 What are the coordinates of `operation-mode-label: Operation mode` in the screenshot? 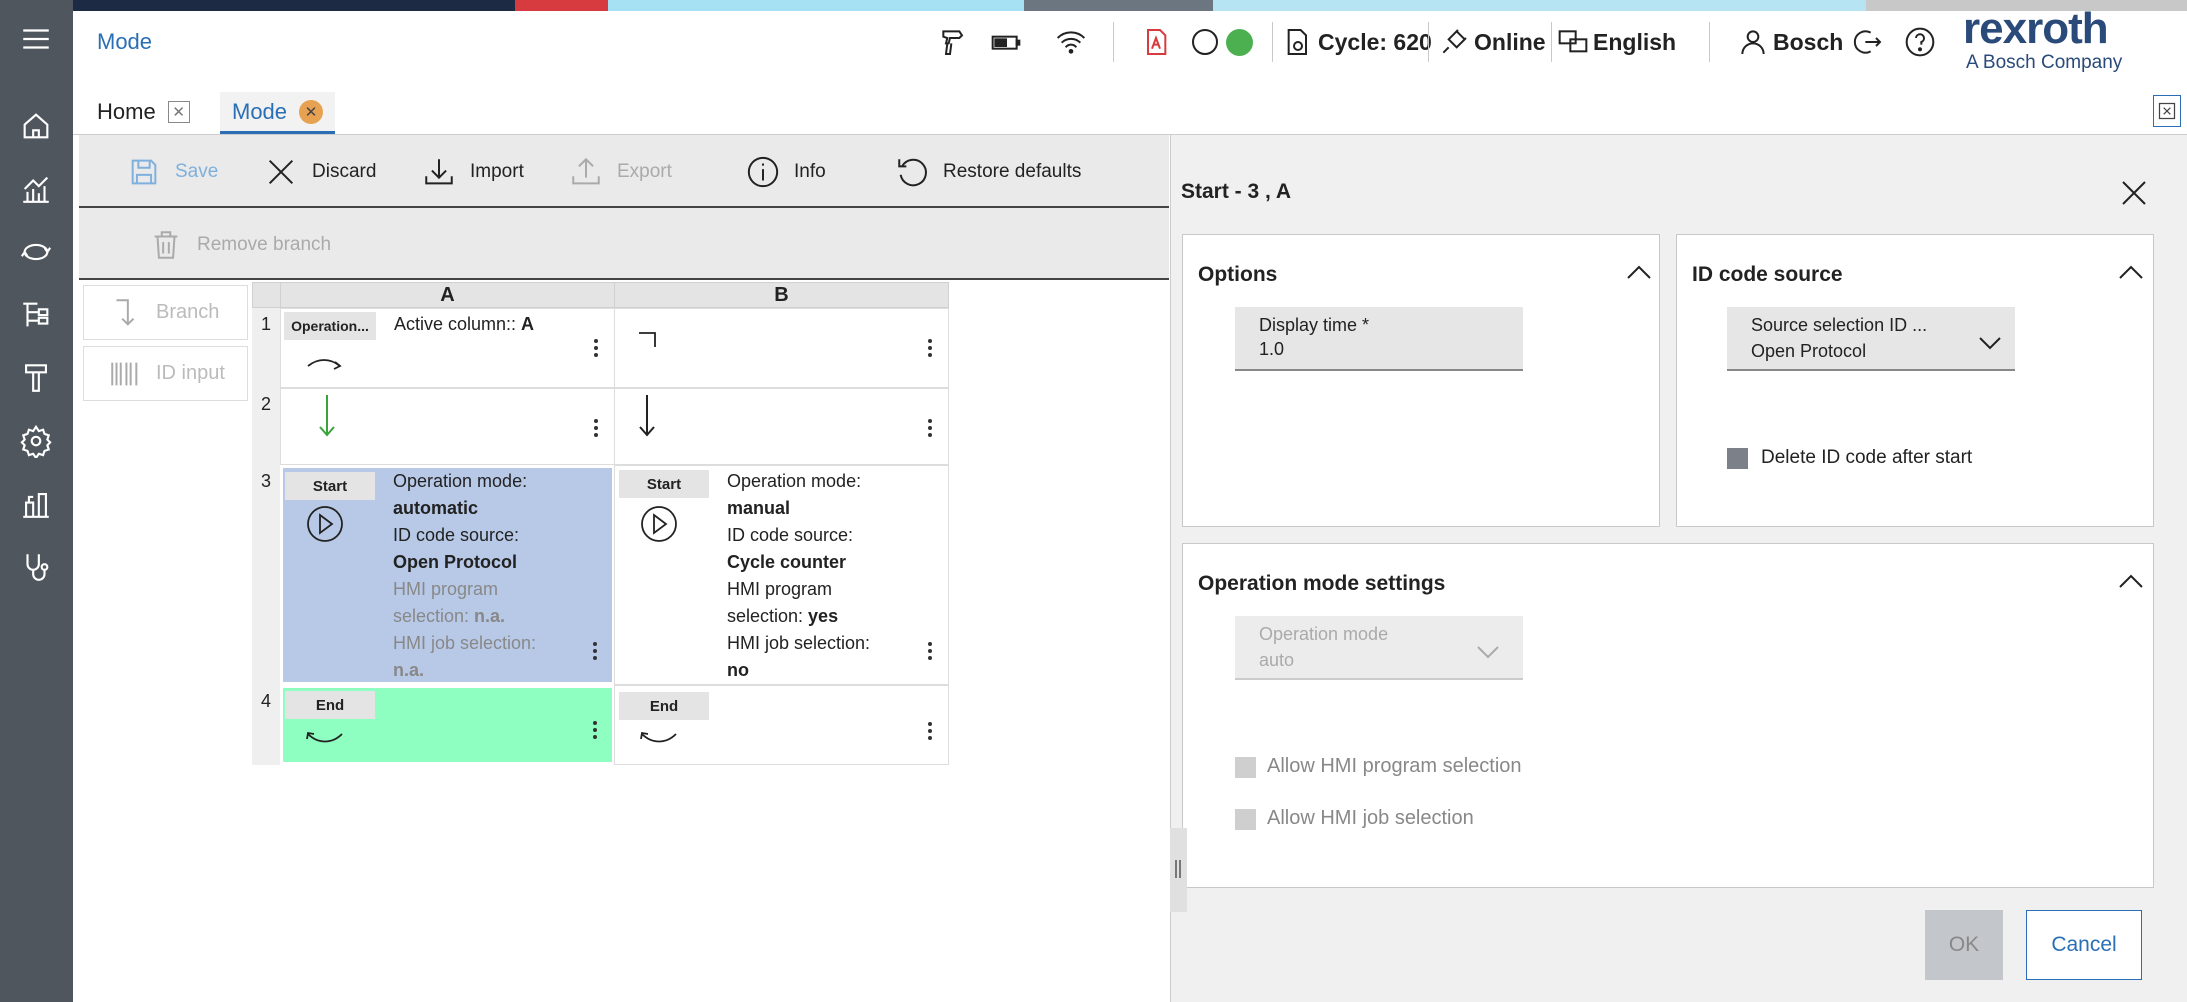 It's located at (1324, 634).